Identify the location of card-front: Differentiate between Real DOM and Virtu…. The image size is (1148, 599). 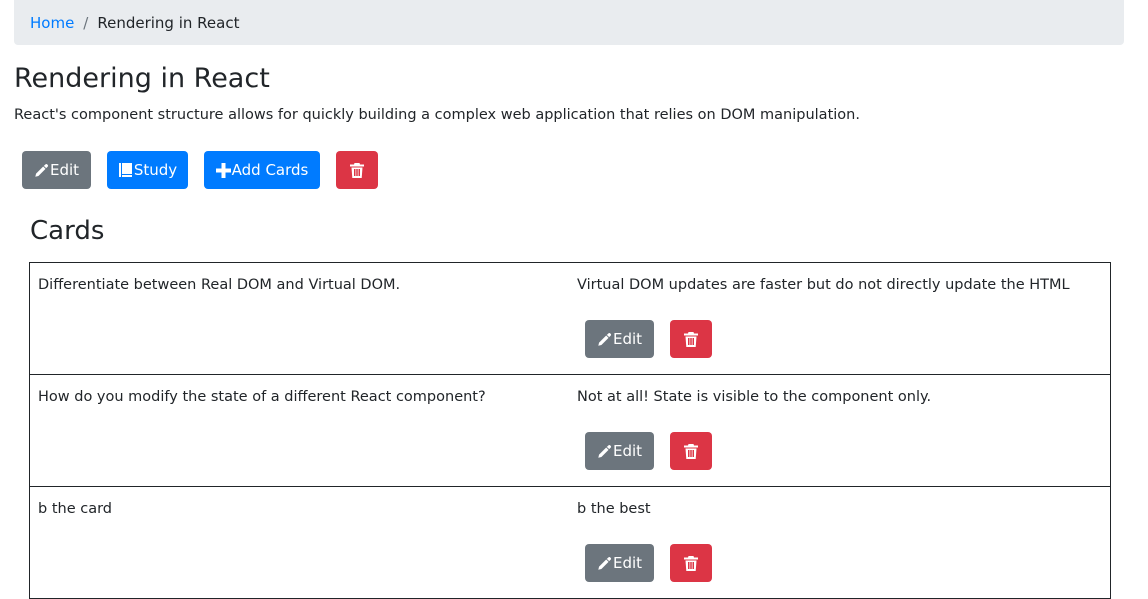
(219, 285).